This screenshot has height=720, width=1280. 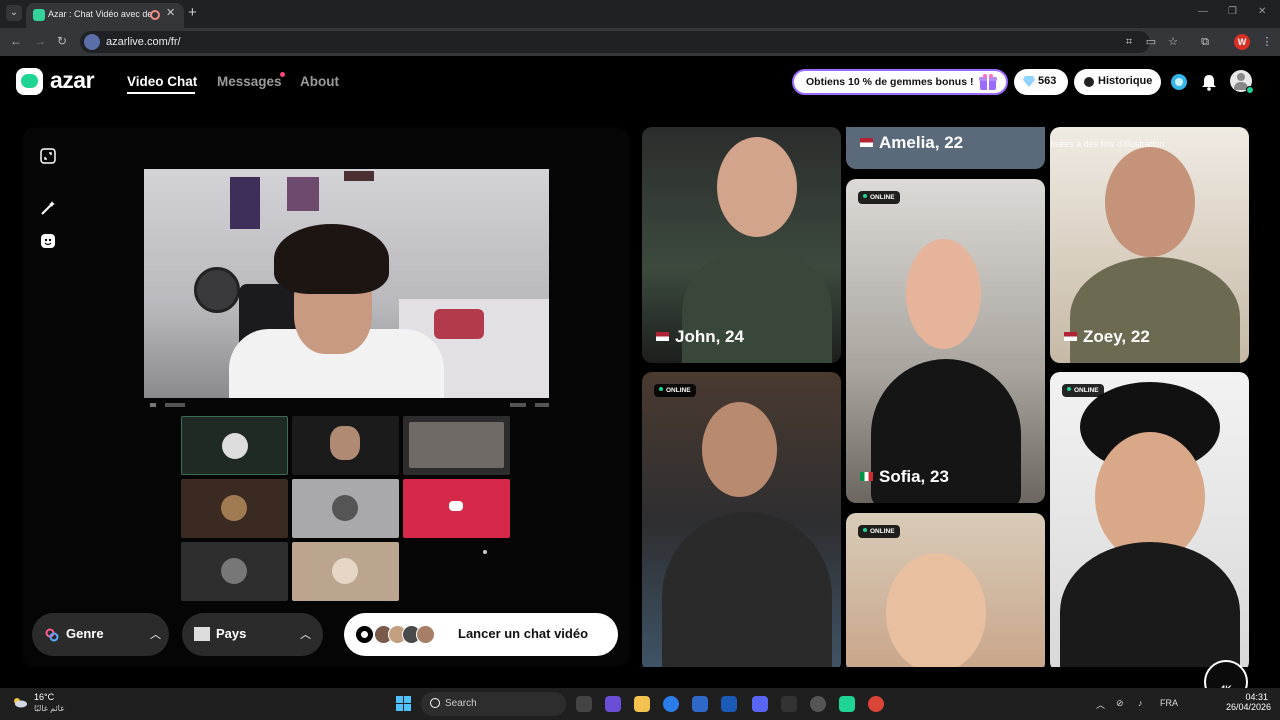 I want to click on profile-card: Amelia, 22, so click(x=945, y=148).